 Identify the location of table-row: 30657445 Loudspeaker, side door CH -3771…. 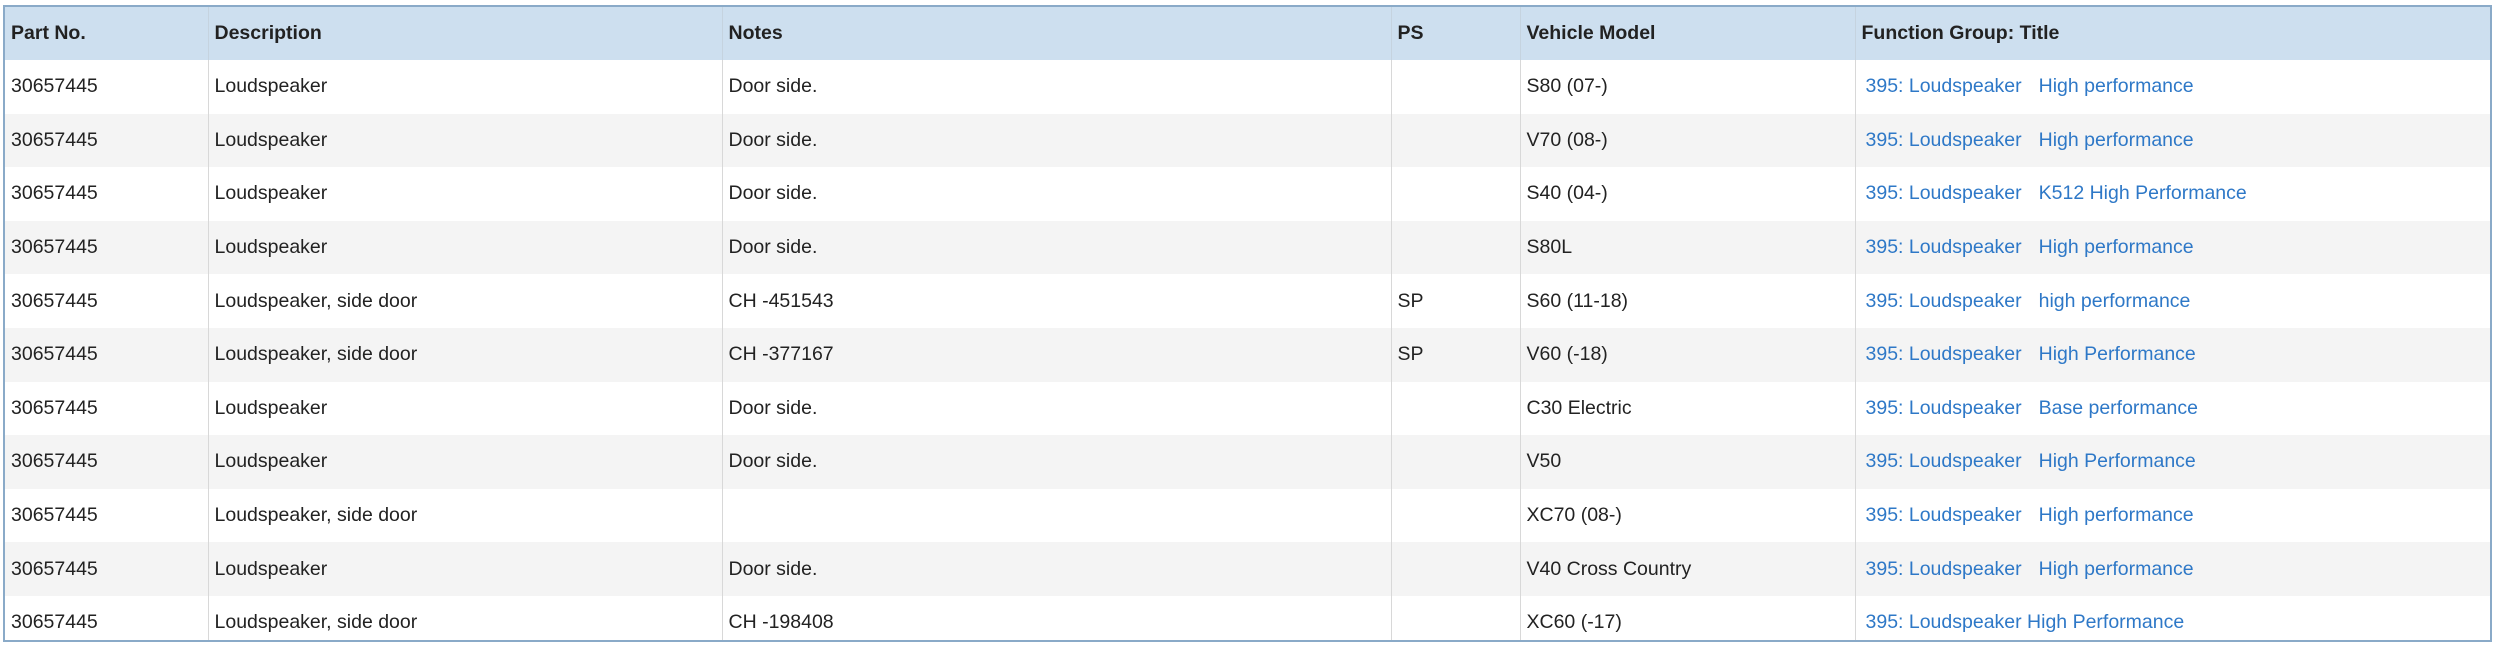
(1247, 354).